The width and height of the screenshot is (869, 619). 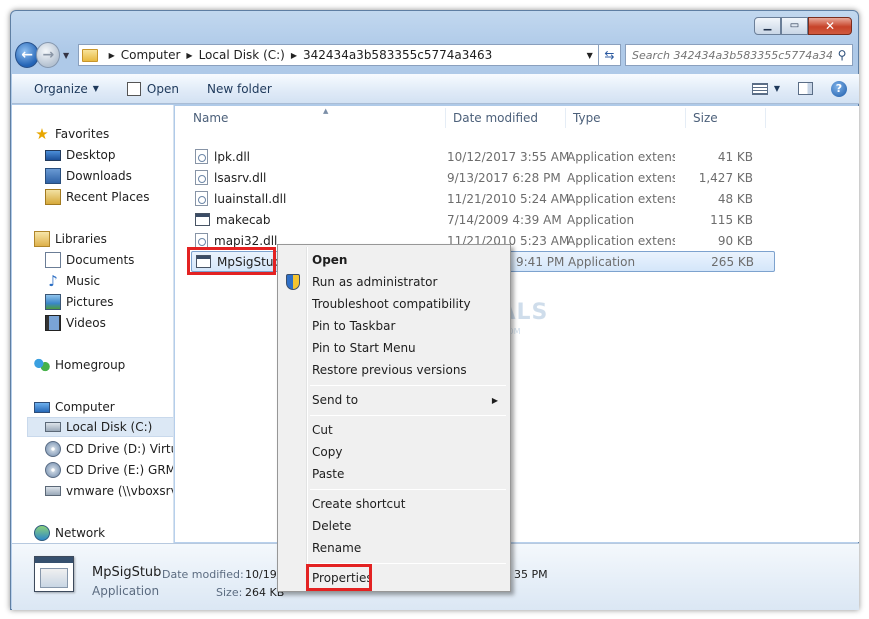 I want to click on new-folder-button: New folder, so click(x=239, y=89).